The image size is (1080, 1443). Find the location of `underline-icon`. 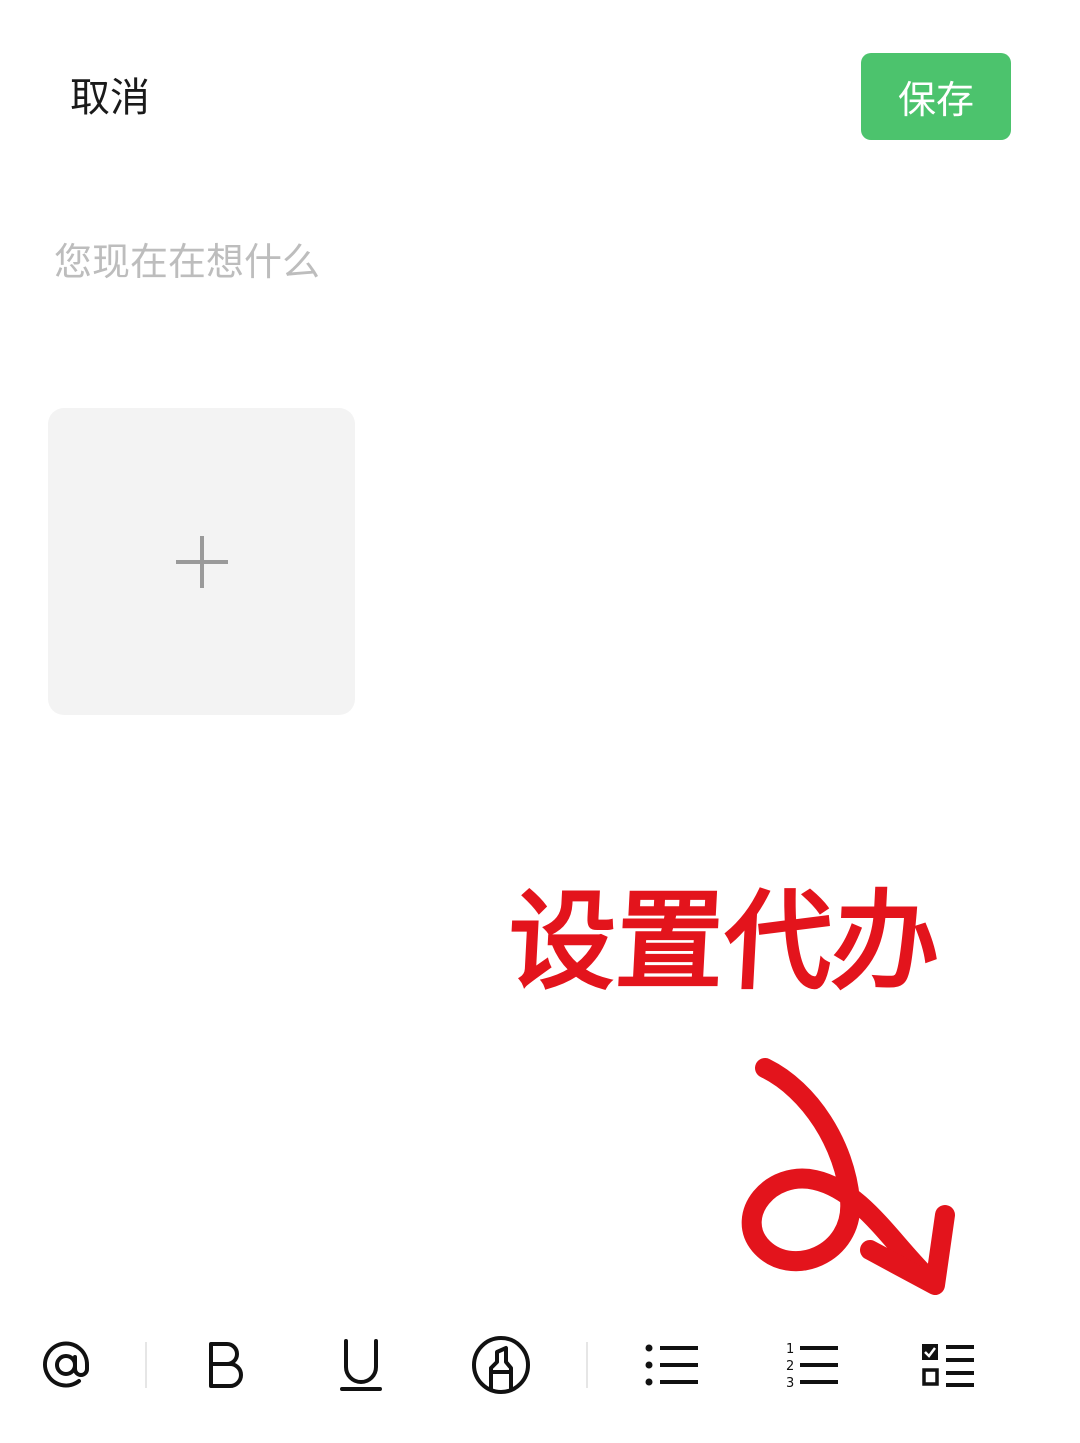

underline-icon is located at coordinates (361, 1365).